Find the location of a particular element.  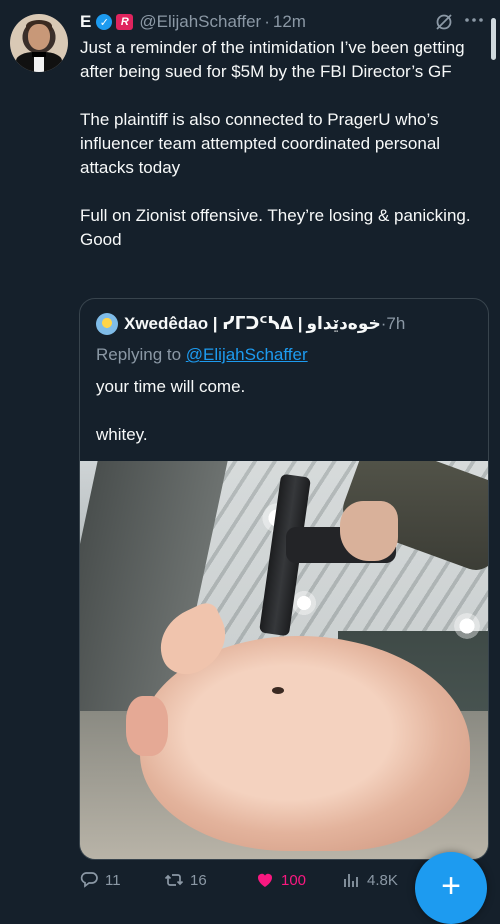

handle: @ElijahSchaffer is located at coordinates (200, 22).